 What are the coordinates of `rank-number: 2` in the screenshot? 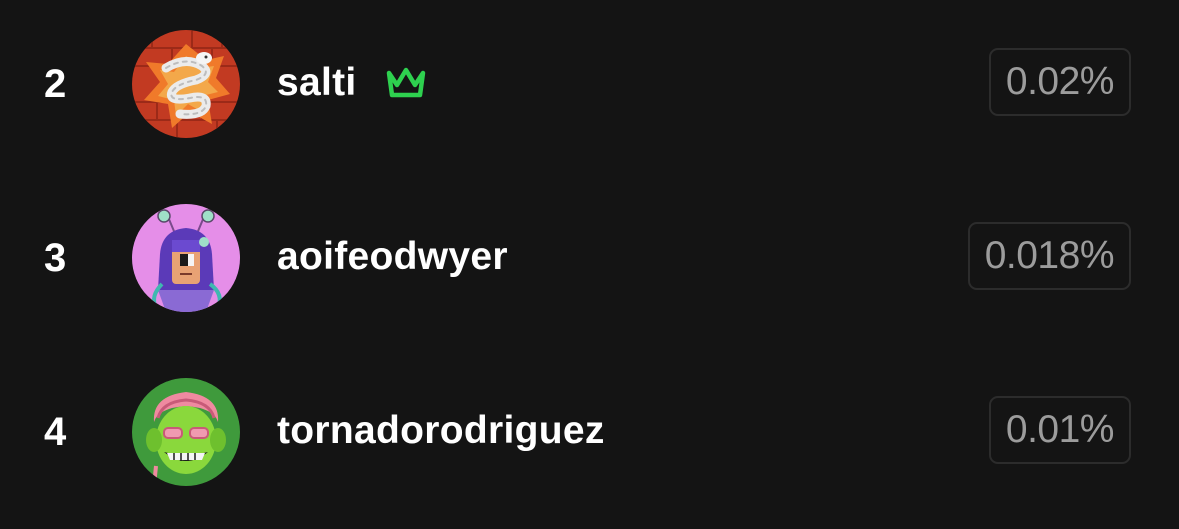 It's located at (55, 84).